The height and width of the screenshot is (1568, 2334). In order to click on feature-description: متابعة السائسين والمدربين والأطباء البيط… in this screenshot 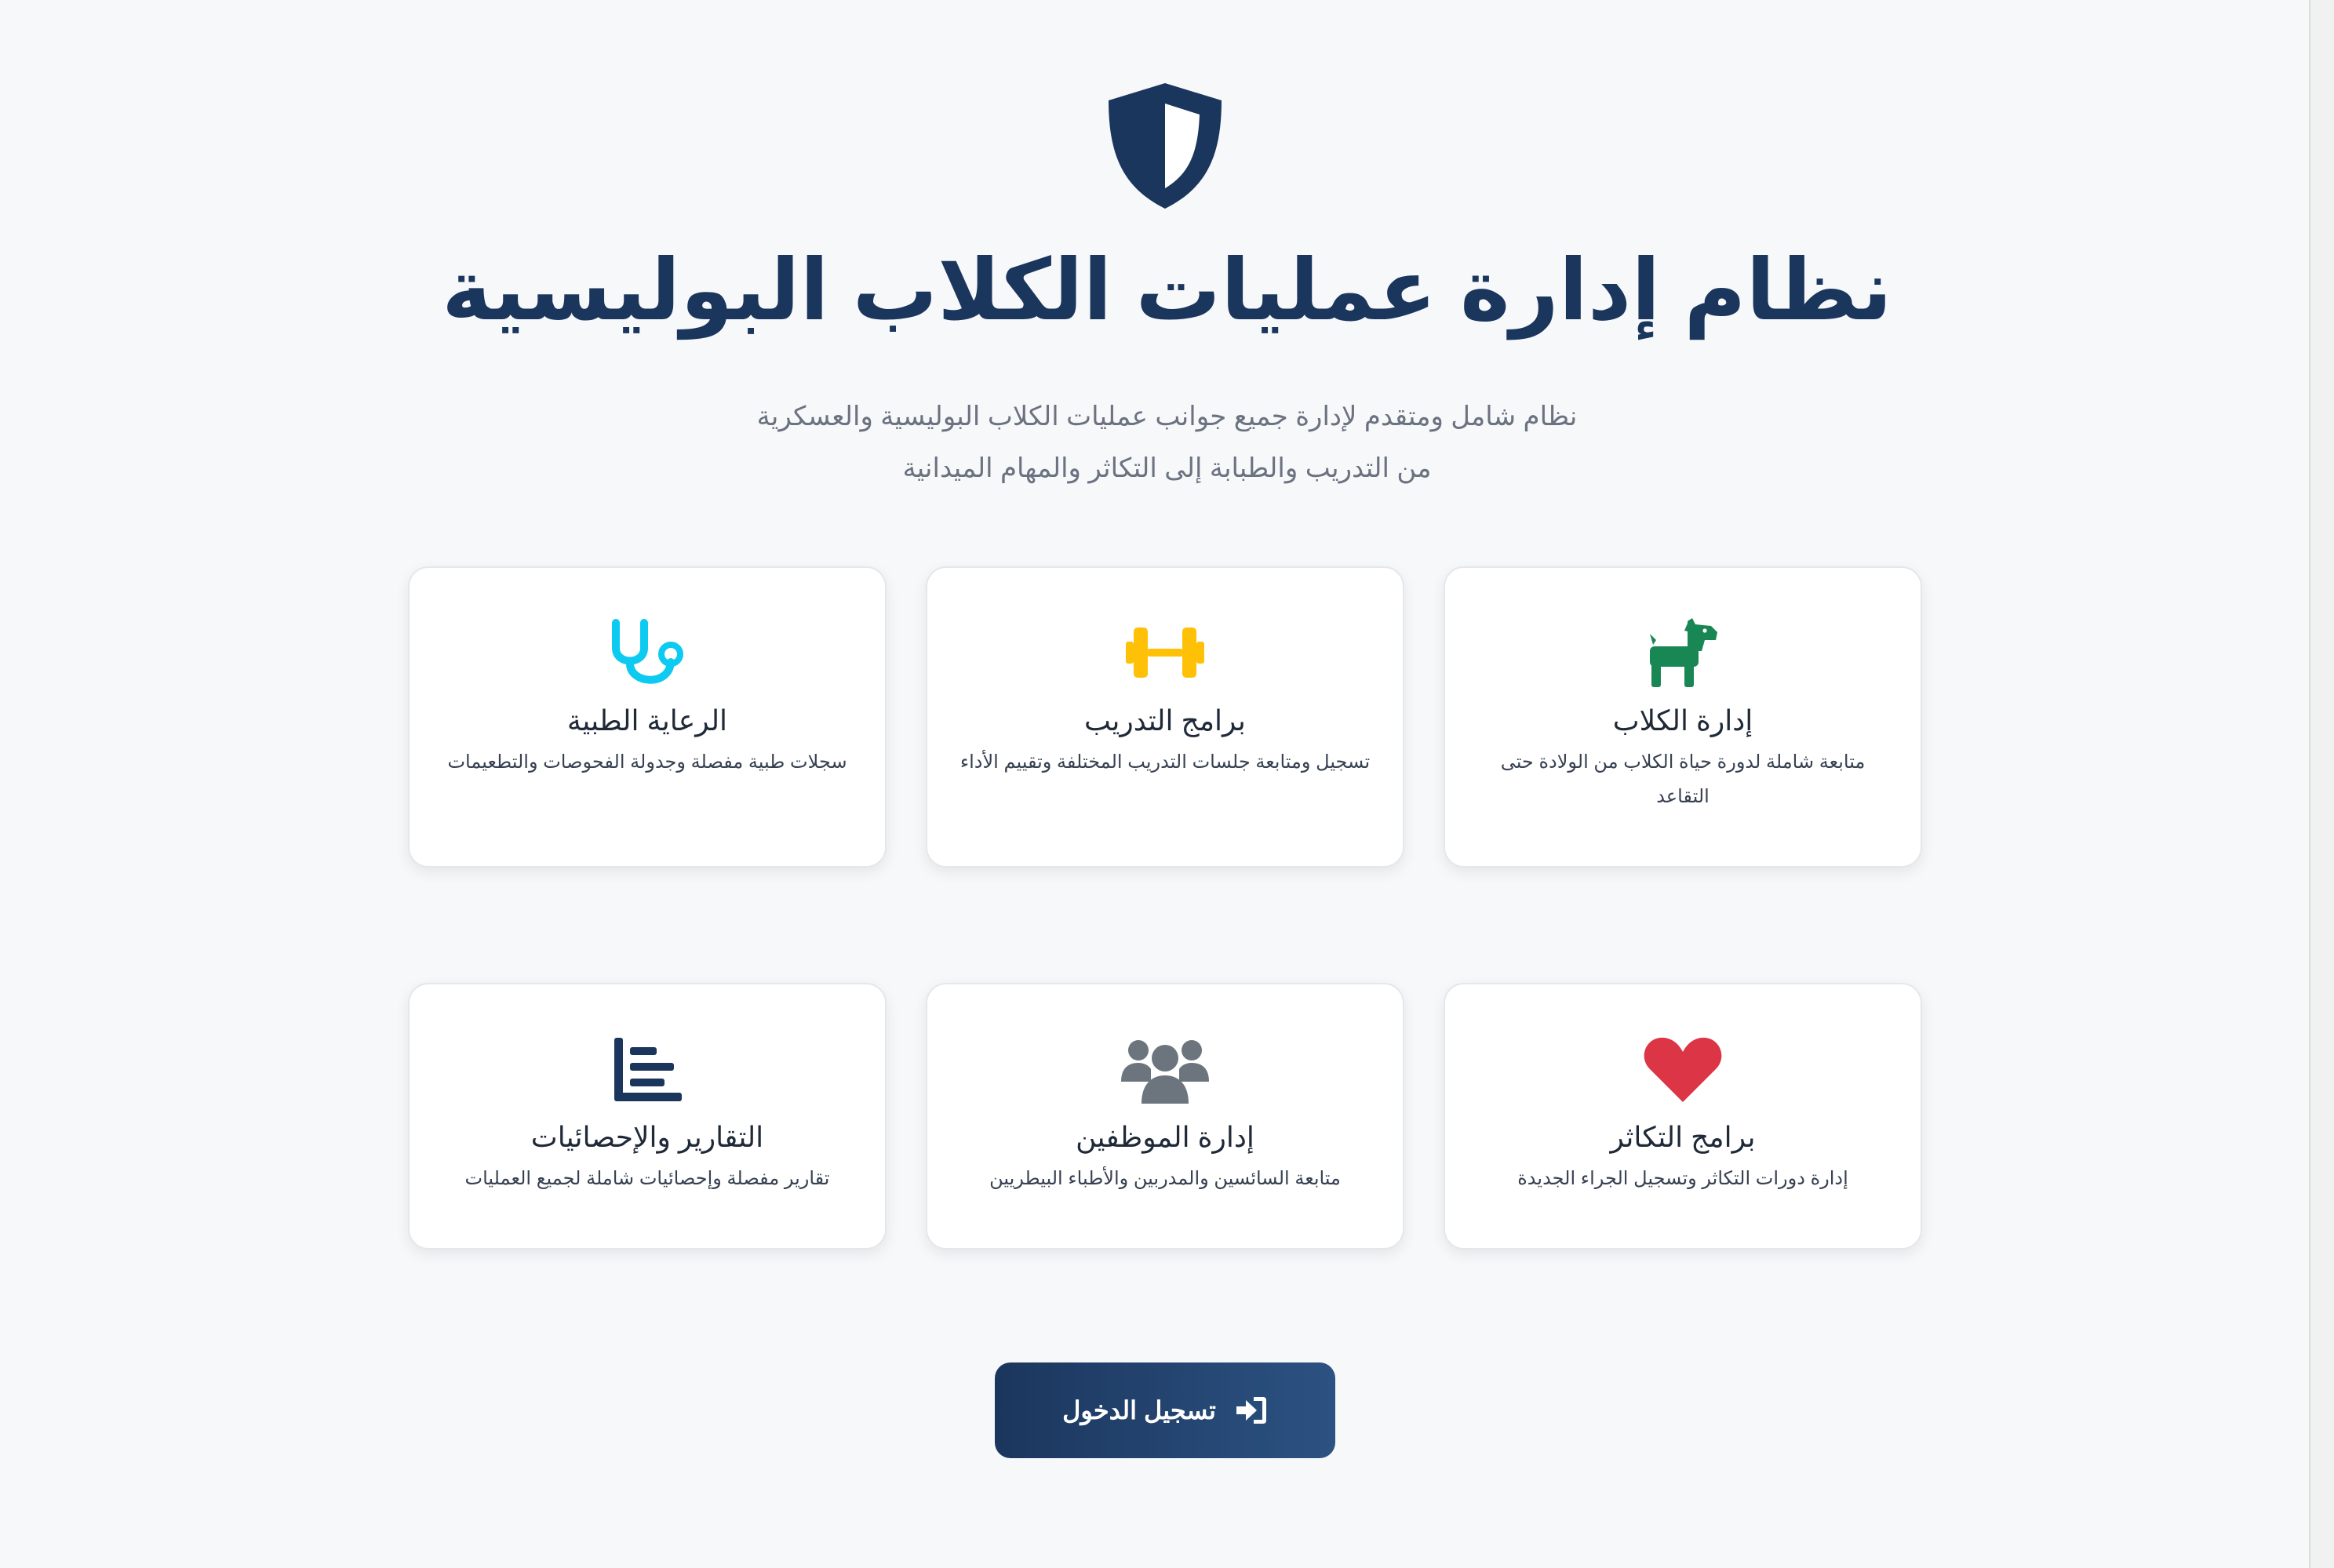, I will do `click(1165, 1178)`.